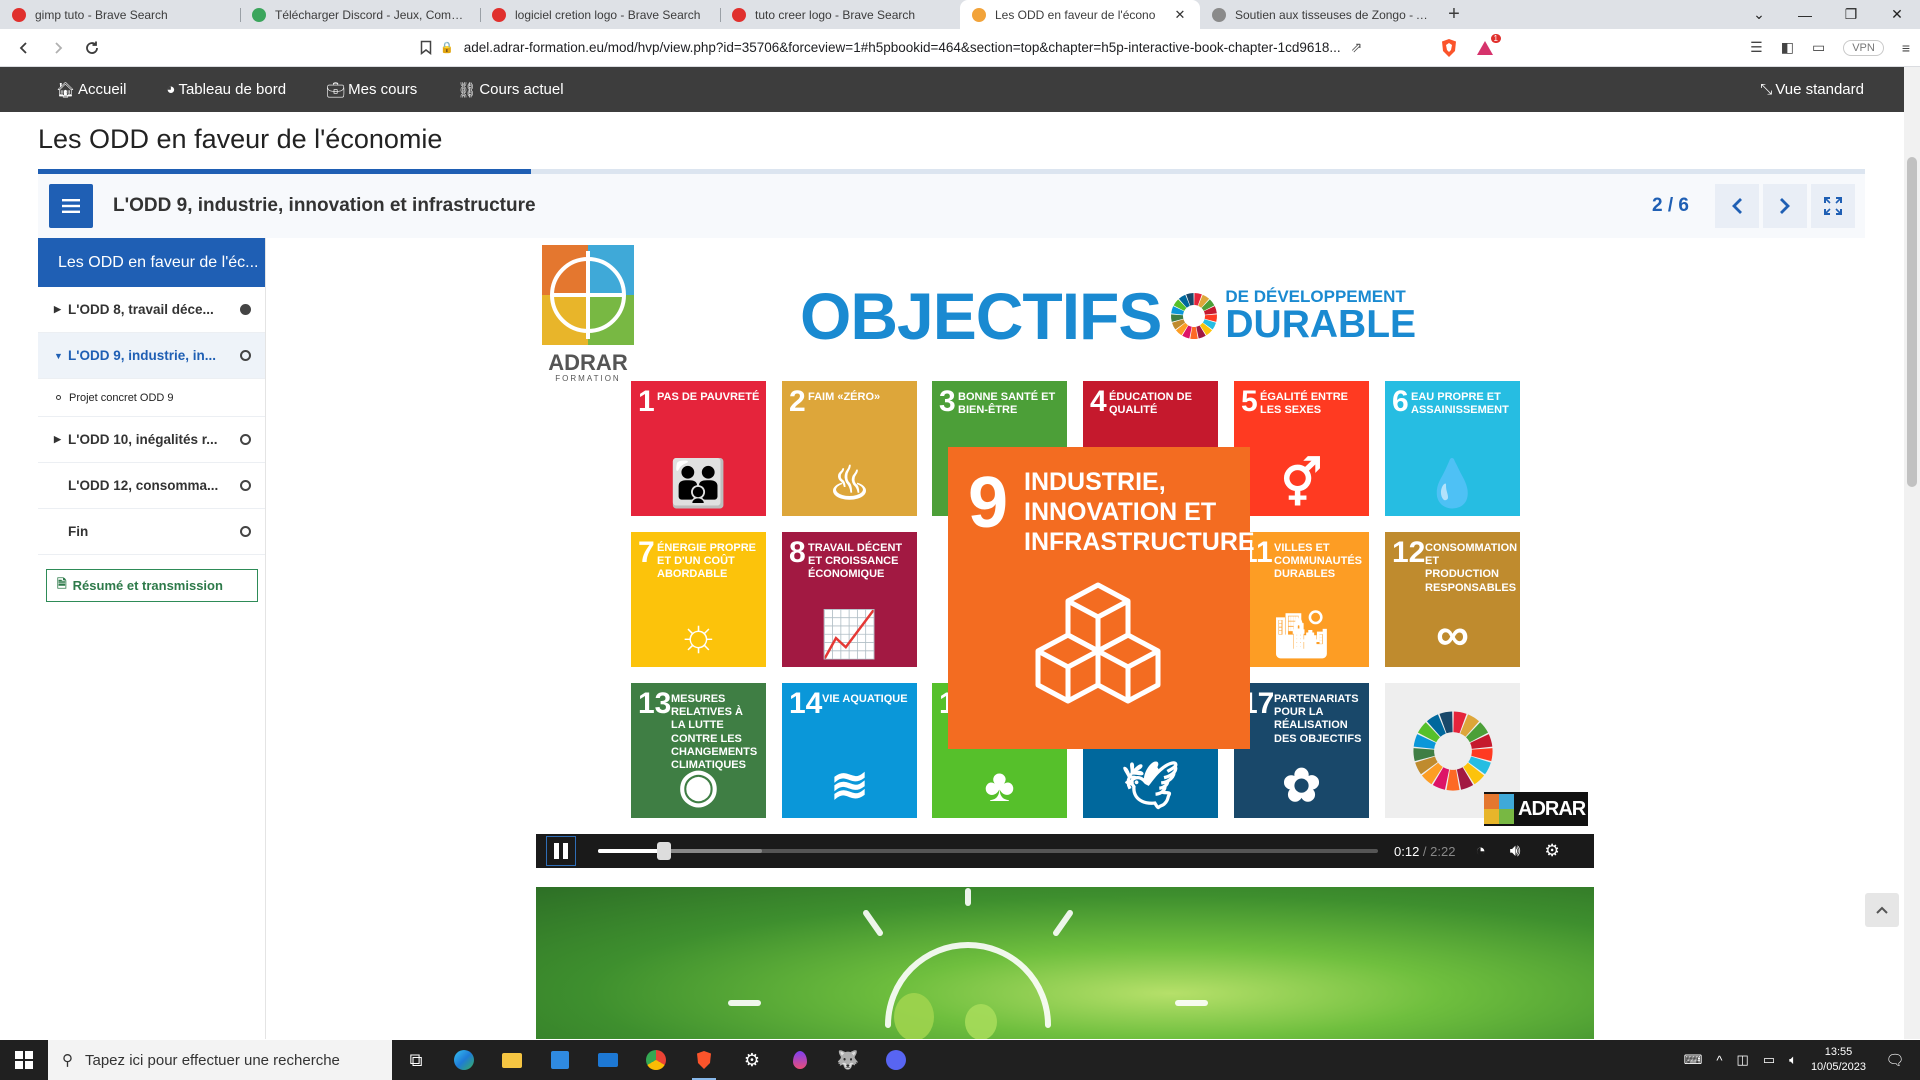  I want to click on vpn-button: VPN, so click(1863, 47).